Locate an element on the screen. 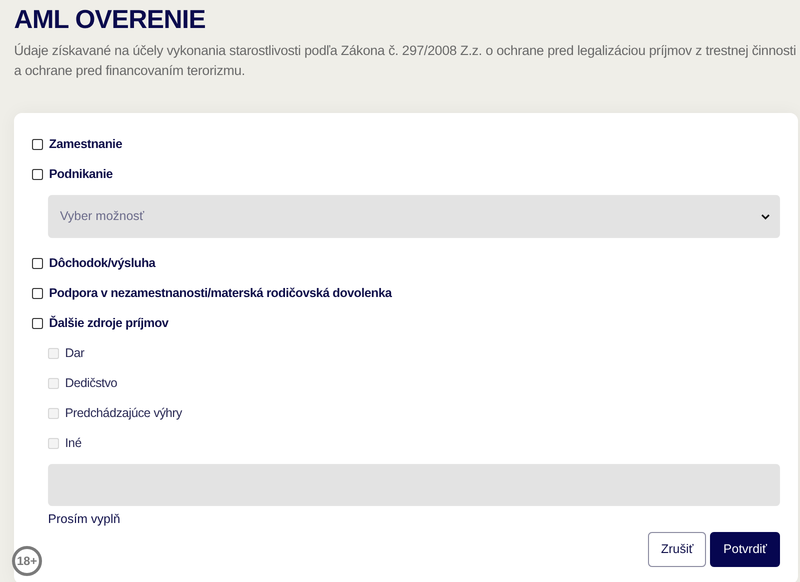 This screenshot has width=800, height=582. checkbox-label: Podnikanie is located at coordinates (81, 174).